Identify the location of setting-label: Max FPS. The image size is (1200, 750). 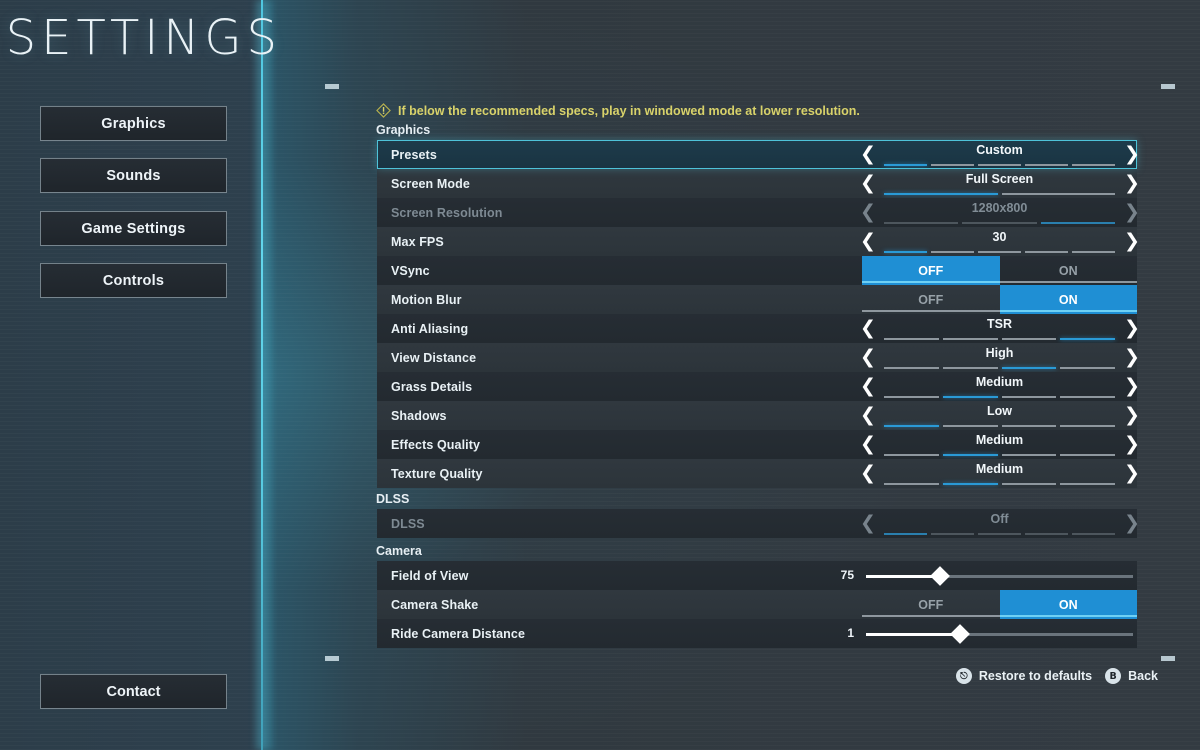
(417, 241).